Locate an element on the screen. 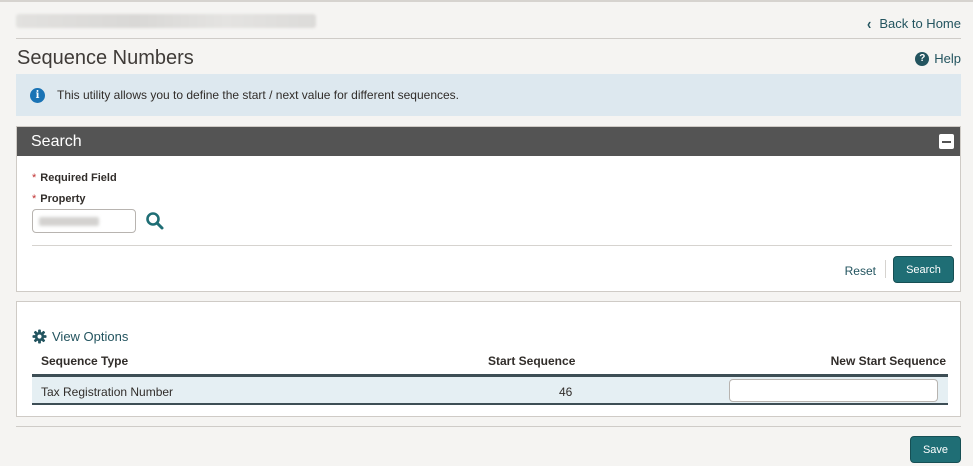 This screenshot has height=466, width=973. back-to-home-label: Back to Home is located at coordinates (920, 23).